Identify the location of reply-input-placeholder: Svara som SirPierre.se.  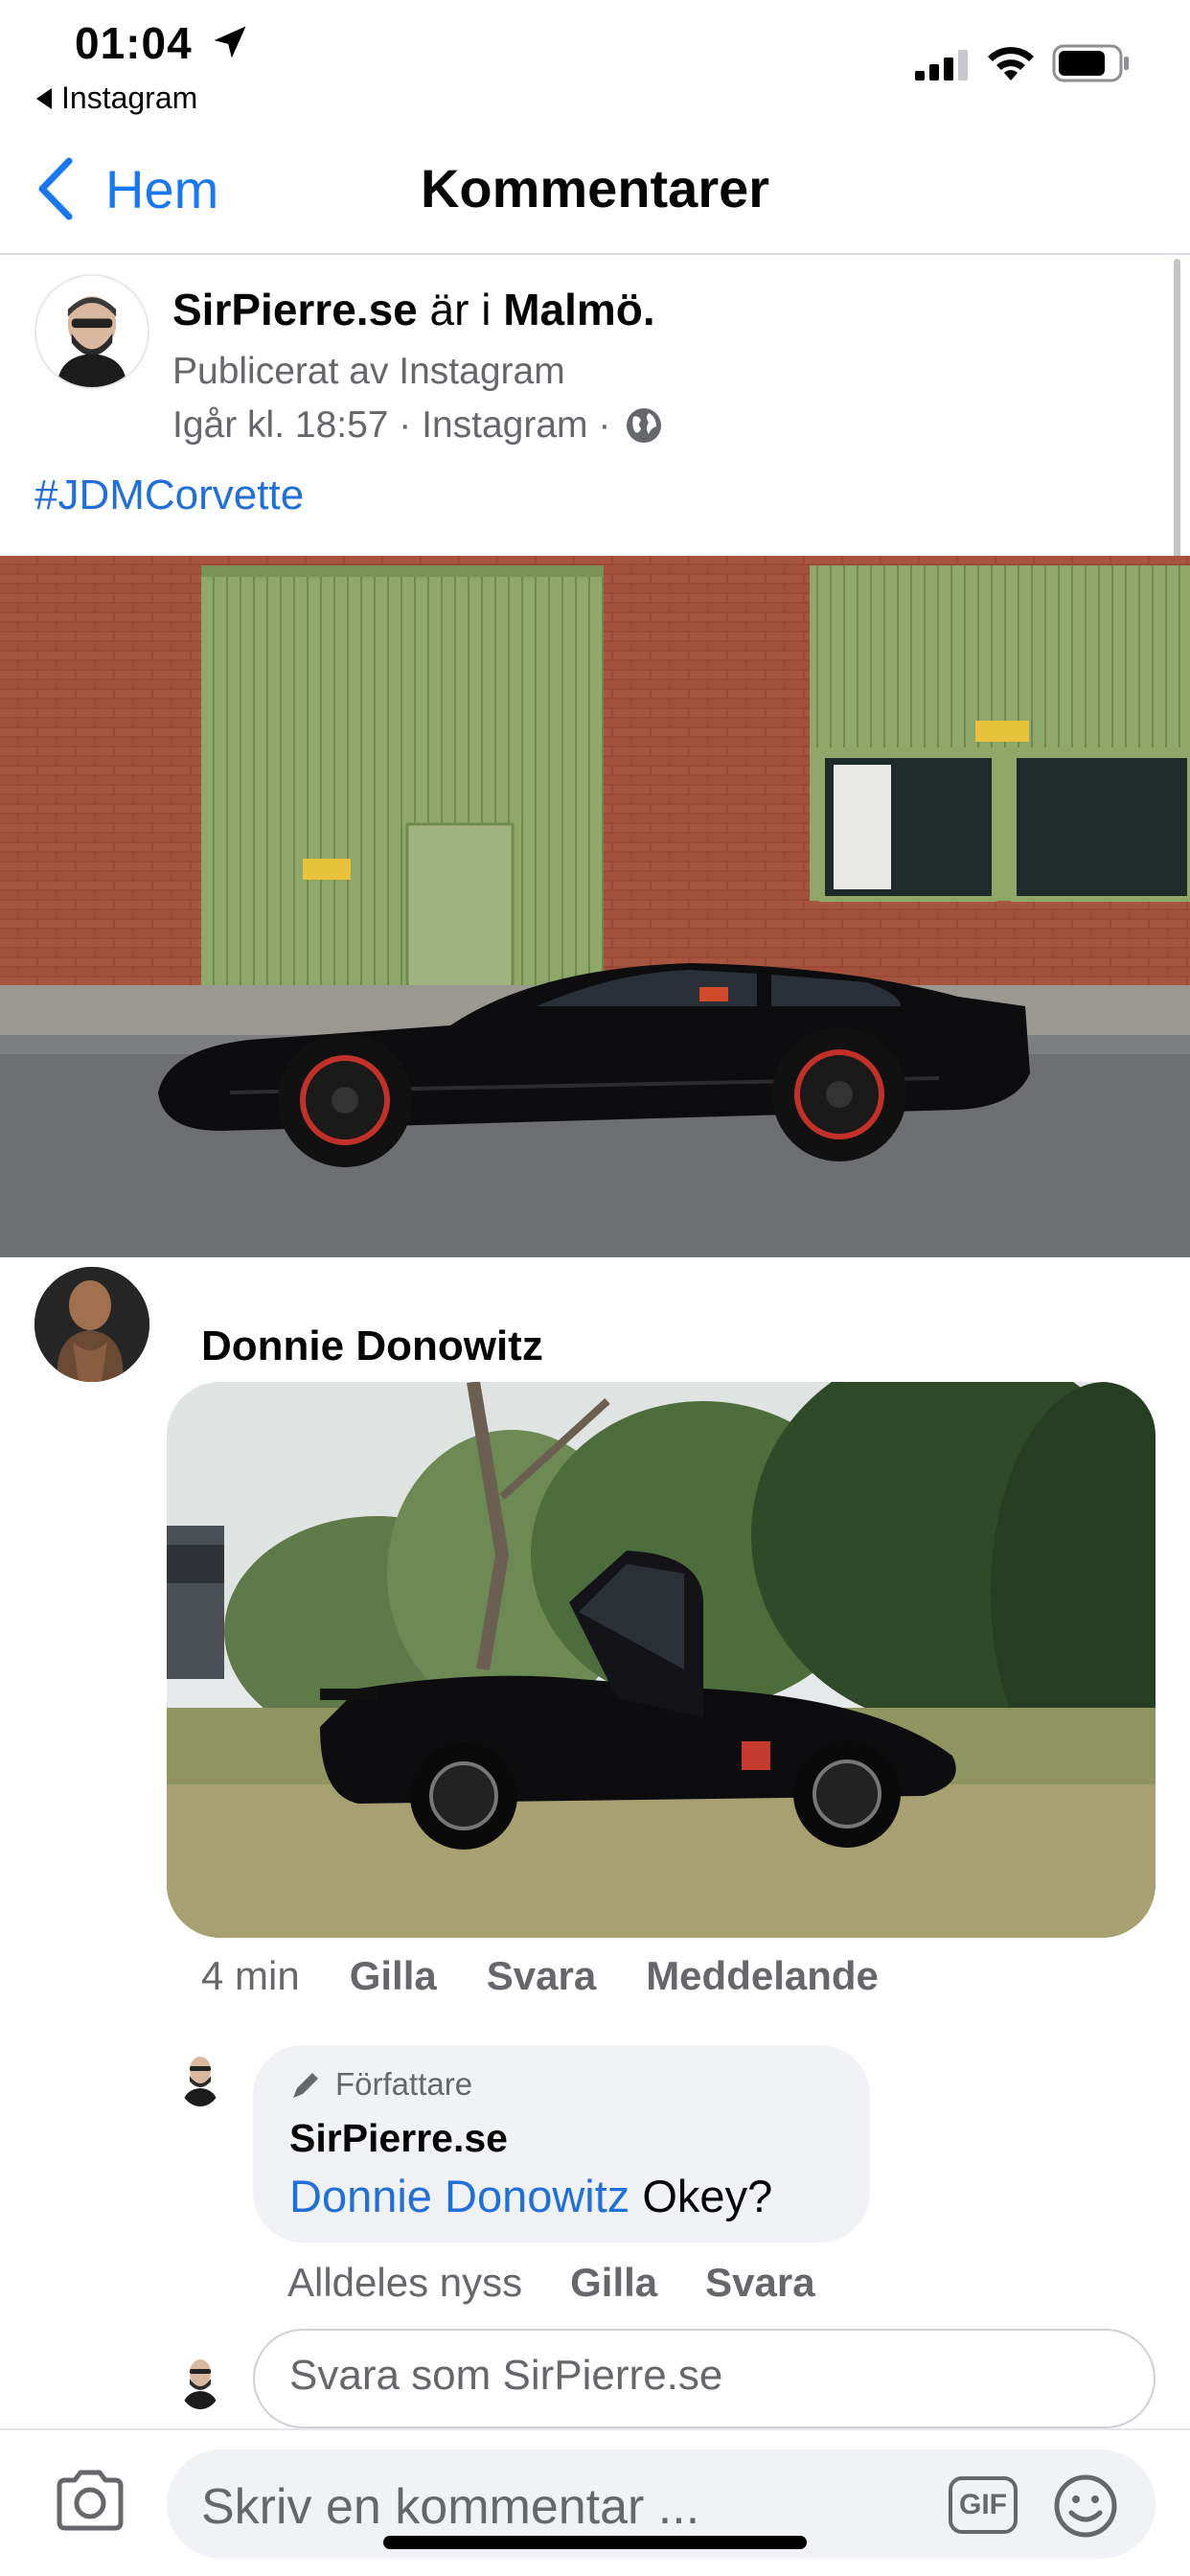
(506, 2375).